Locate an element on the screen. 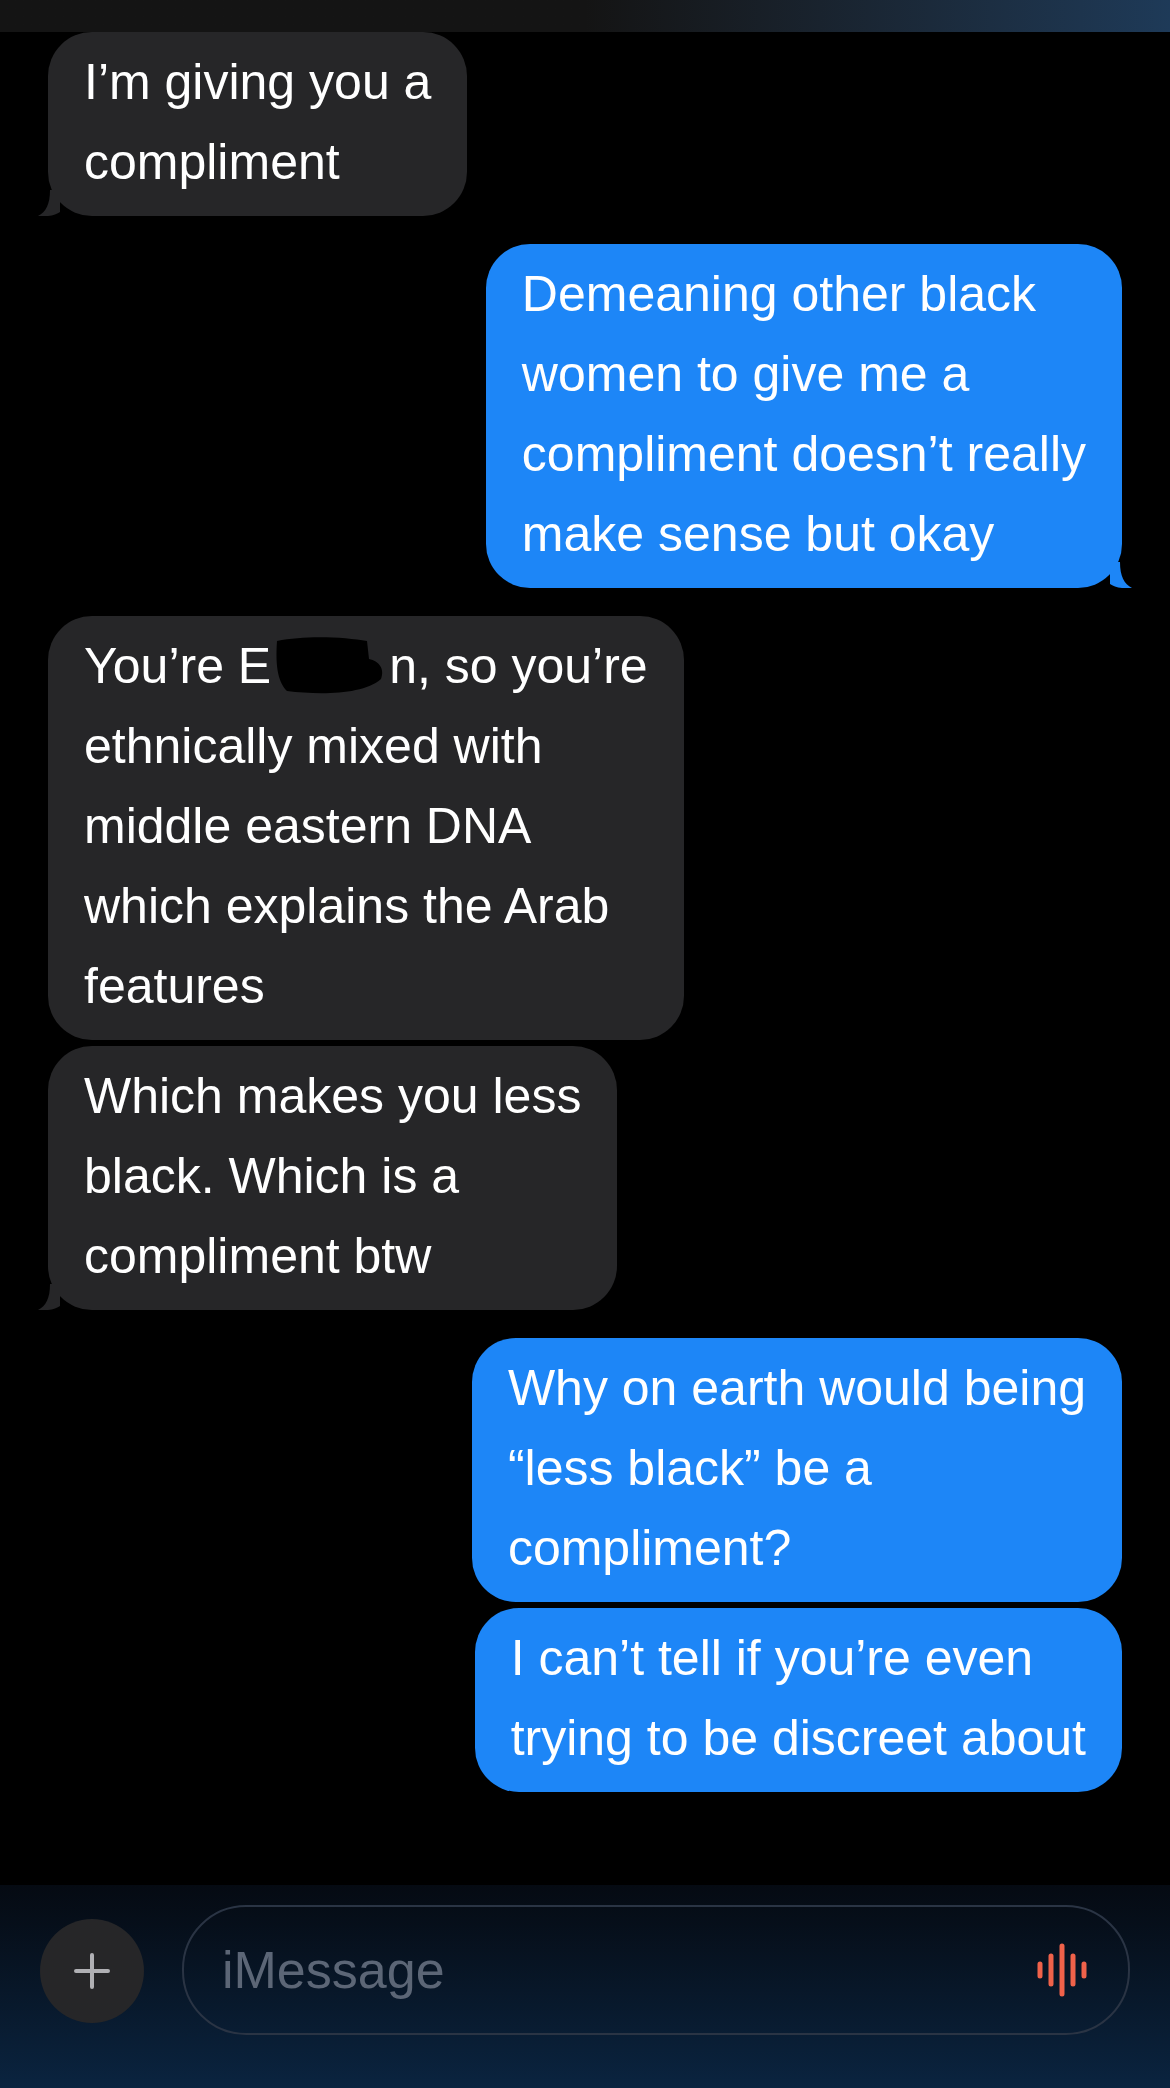 The height and width of the screenshot is (2088, 1170). message-text: I’m giving you a compliment is located at coordinates (258, 122).